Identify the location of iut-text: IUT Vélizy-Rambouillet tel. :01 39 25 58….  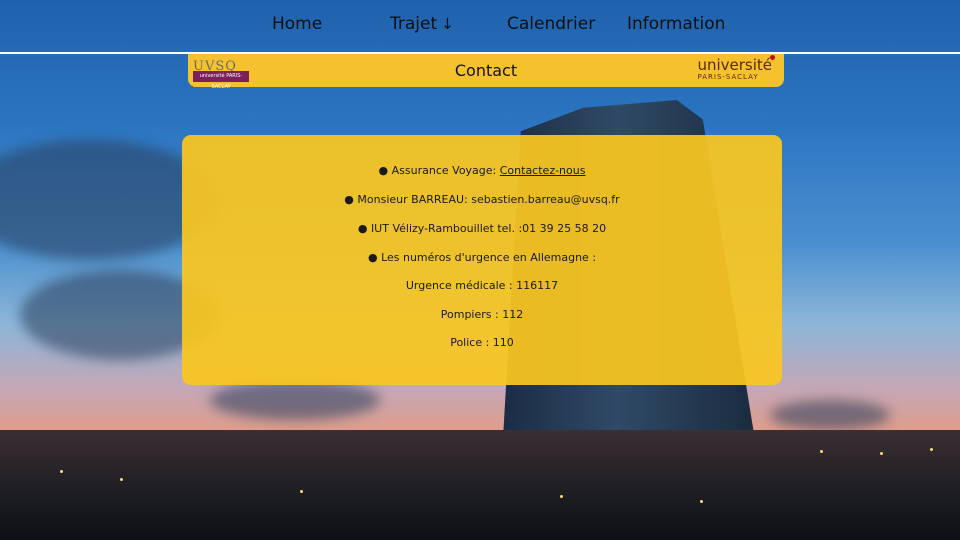
(488, 228).